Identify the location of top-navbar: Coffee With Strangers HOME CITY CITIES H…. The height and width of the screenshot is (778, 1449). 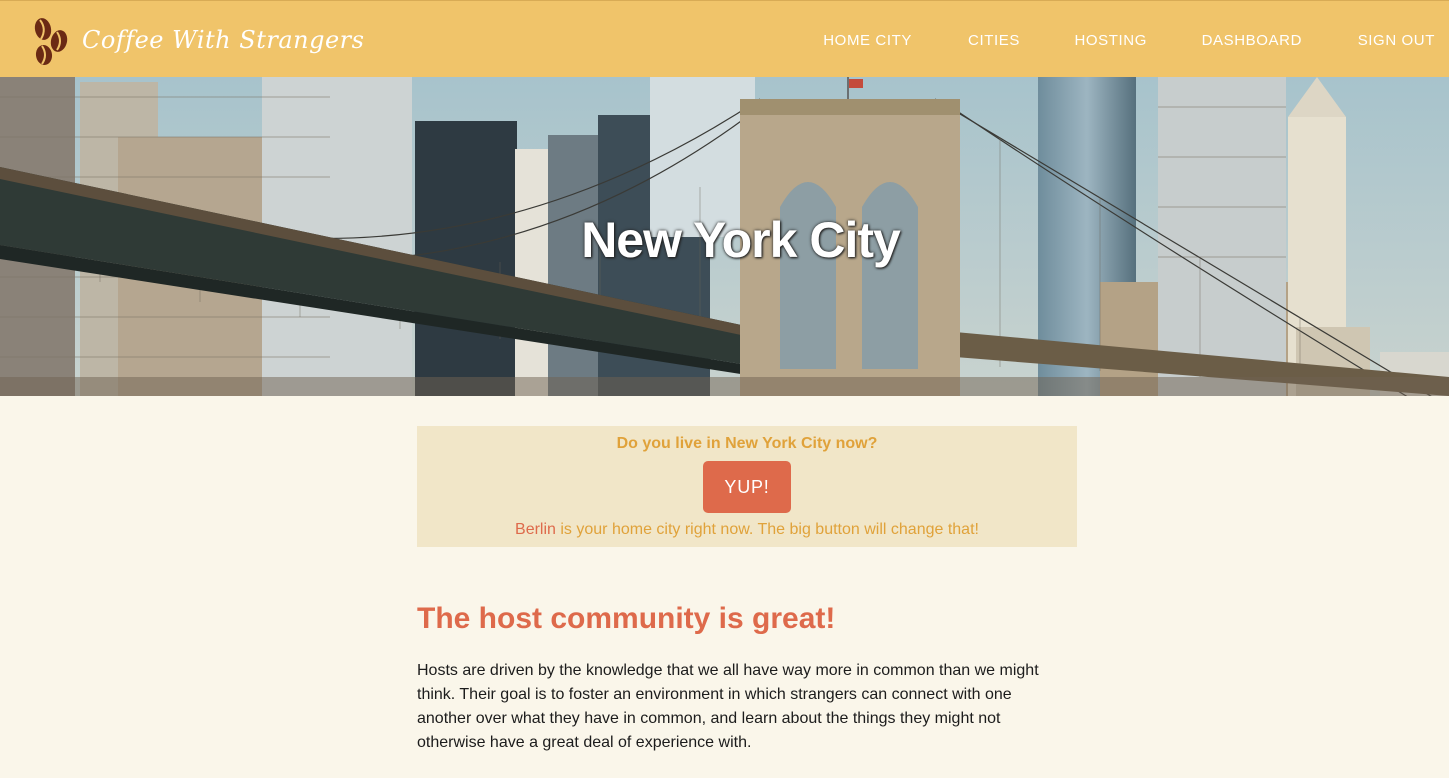
(724, 38).